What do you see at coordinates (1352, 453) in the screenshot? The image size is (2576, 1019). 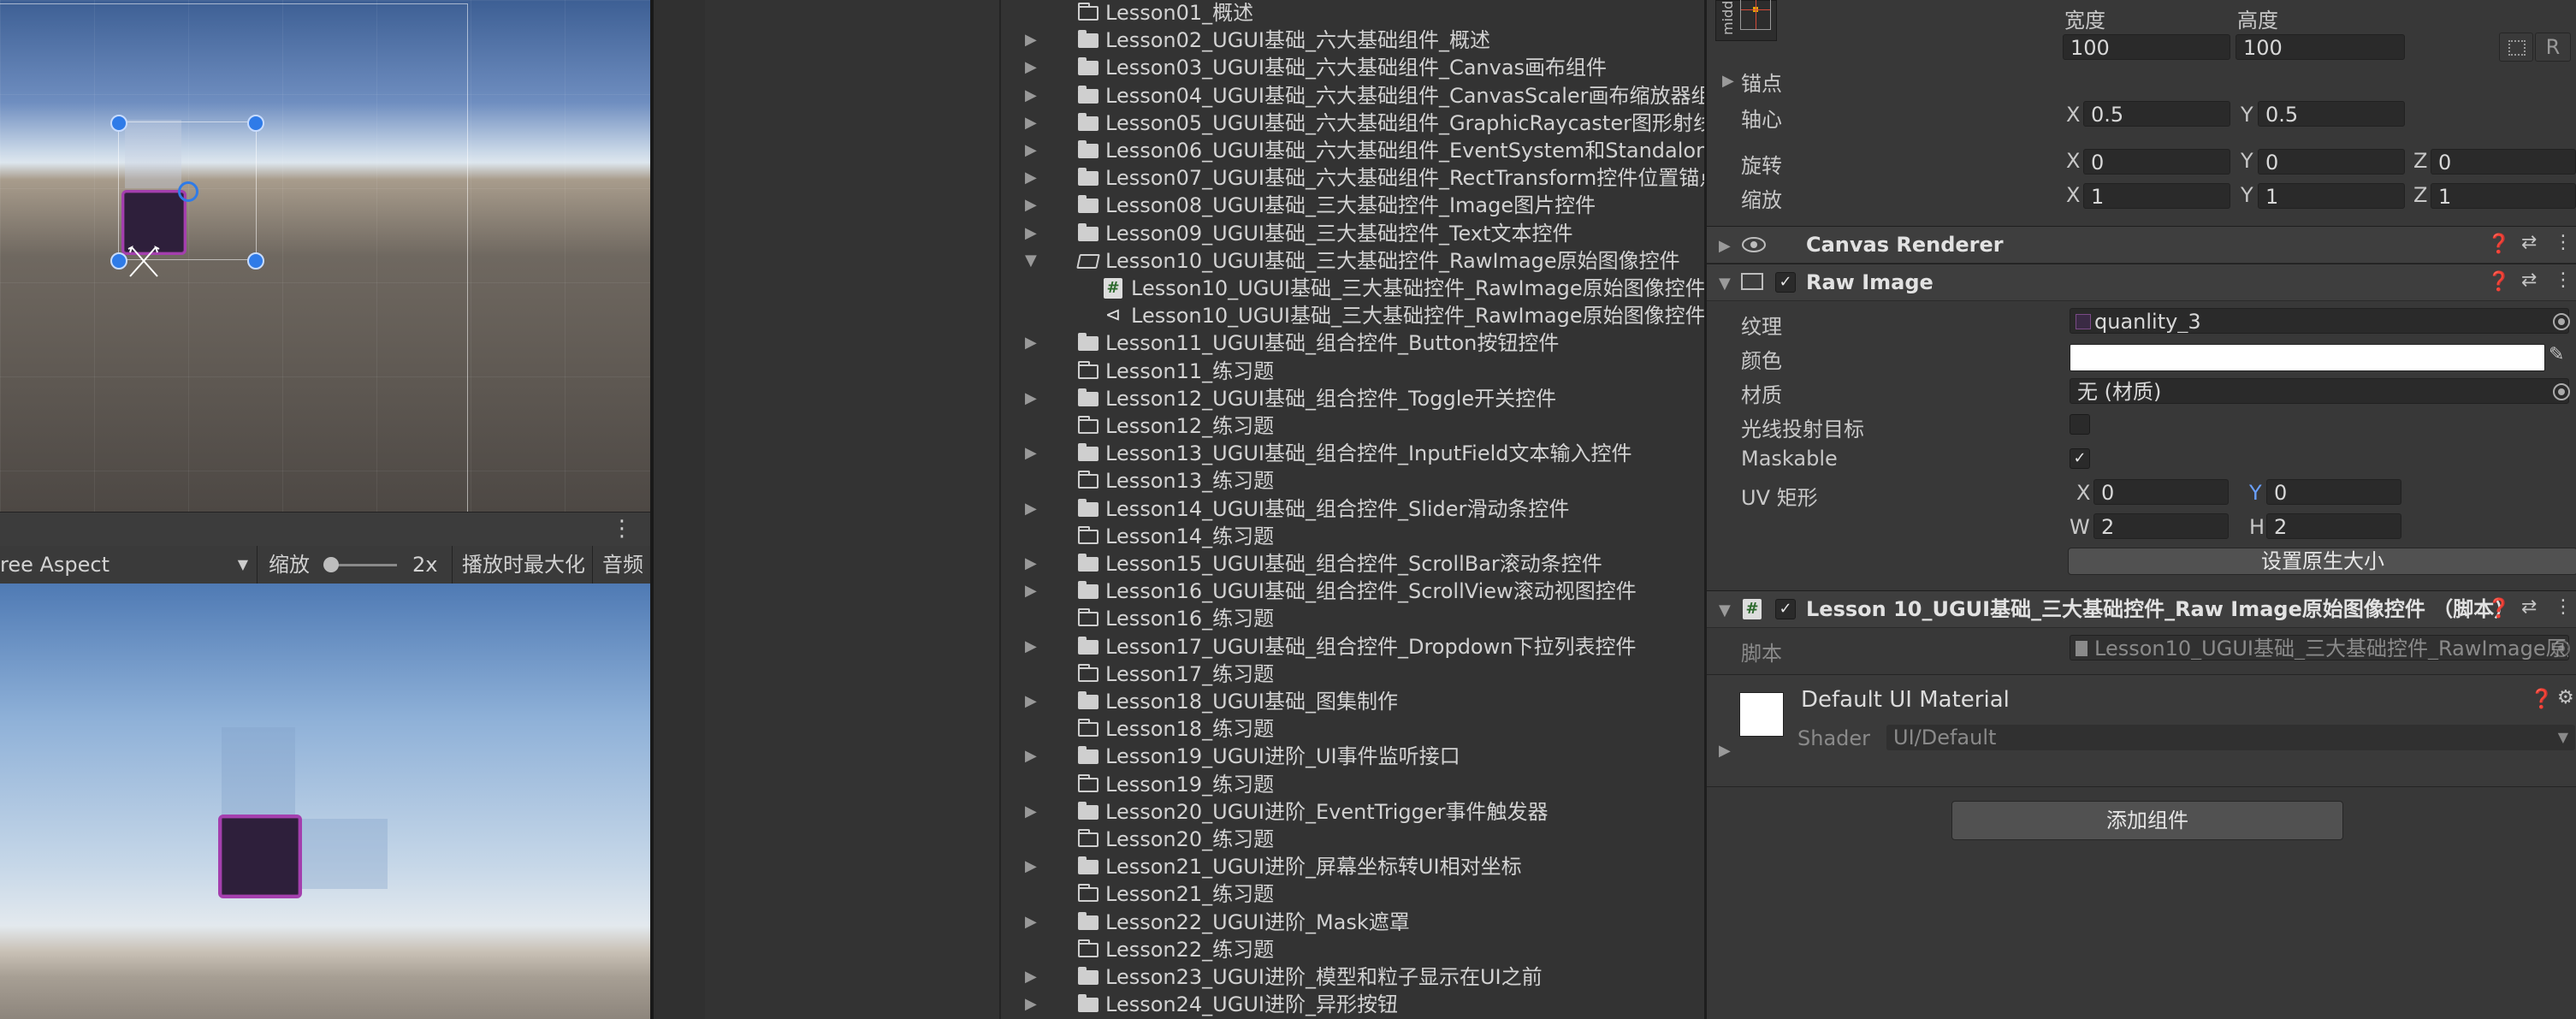 I see `project-item-folder: ▶ Lesson13_UGUI基础_组合控件_InputField文本输入控件` at bounding box center [1352, 453].